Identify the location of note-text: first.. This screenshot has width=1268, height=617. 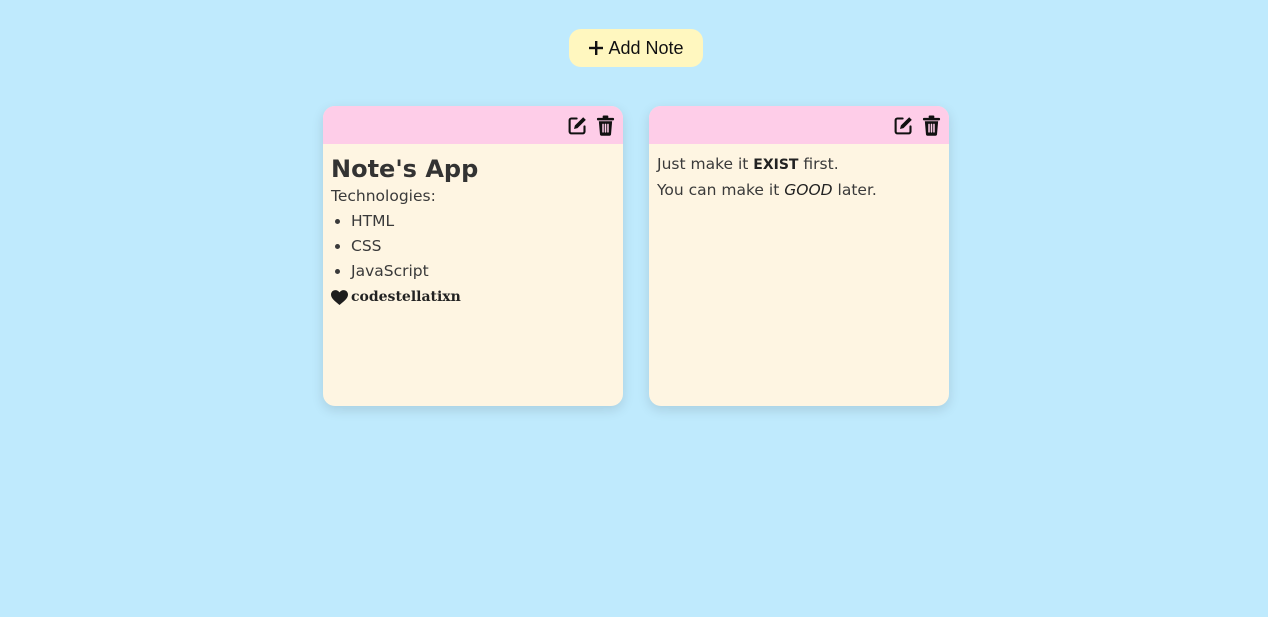
(821, 164).